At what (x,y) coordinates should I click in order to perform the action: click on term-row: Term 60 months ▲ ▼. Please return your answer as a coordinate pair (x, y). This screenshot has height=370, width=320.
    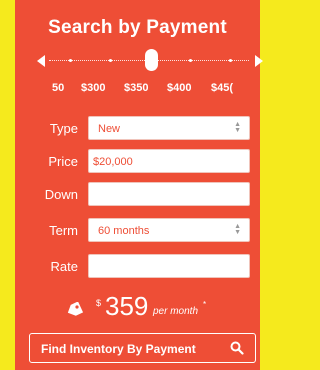
    Looking at the image, I should click on (137, 230).